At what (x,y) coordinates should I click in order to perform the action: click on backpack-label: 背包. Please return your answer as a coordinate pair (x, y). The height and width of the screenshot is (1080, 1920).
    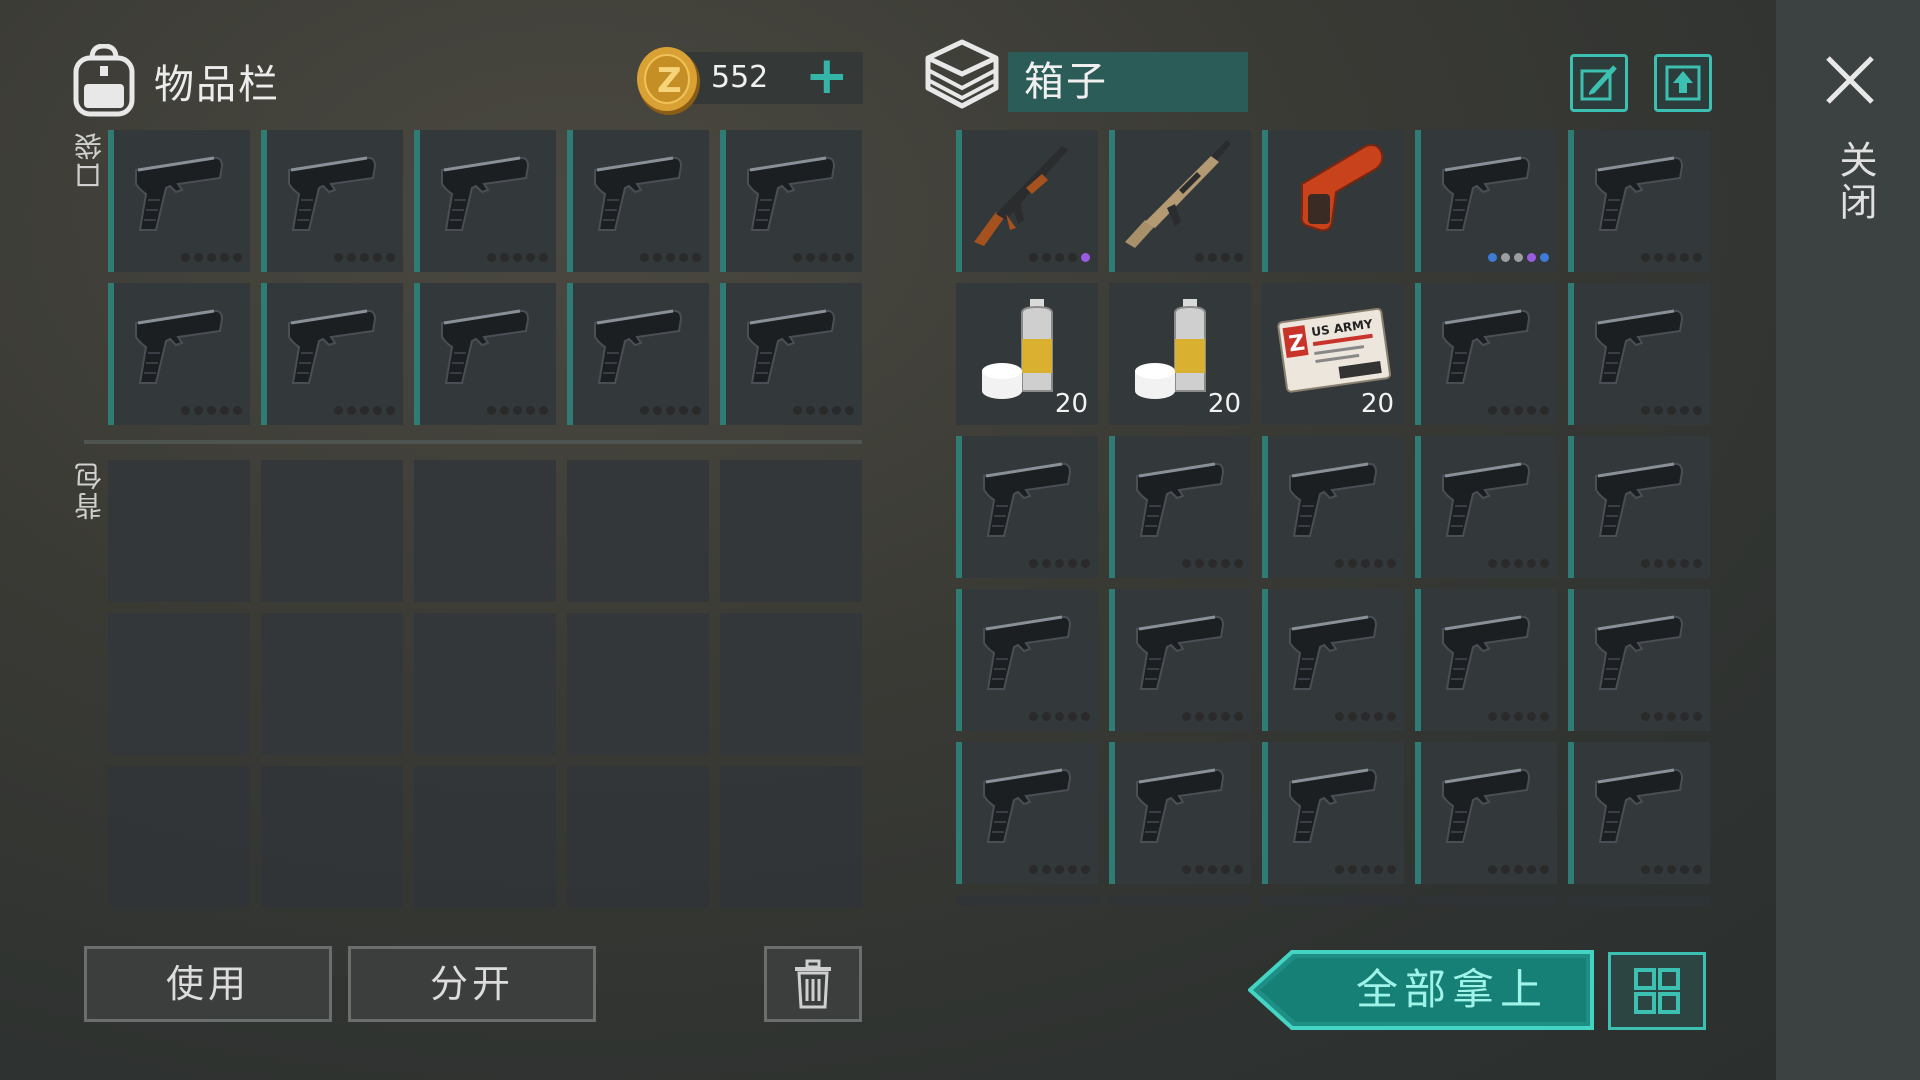
    Looking at the image, I should click on (89, 490).